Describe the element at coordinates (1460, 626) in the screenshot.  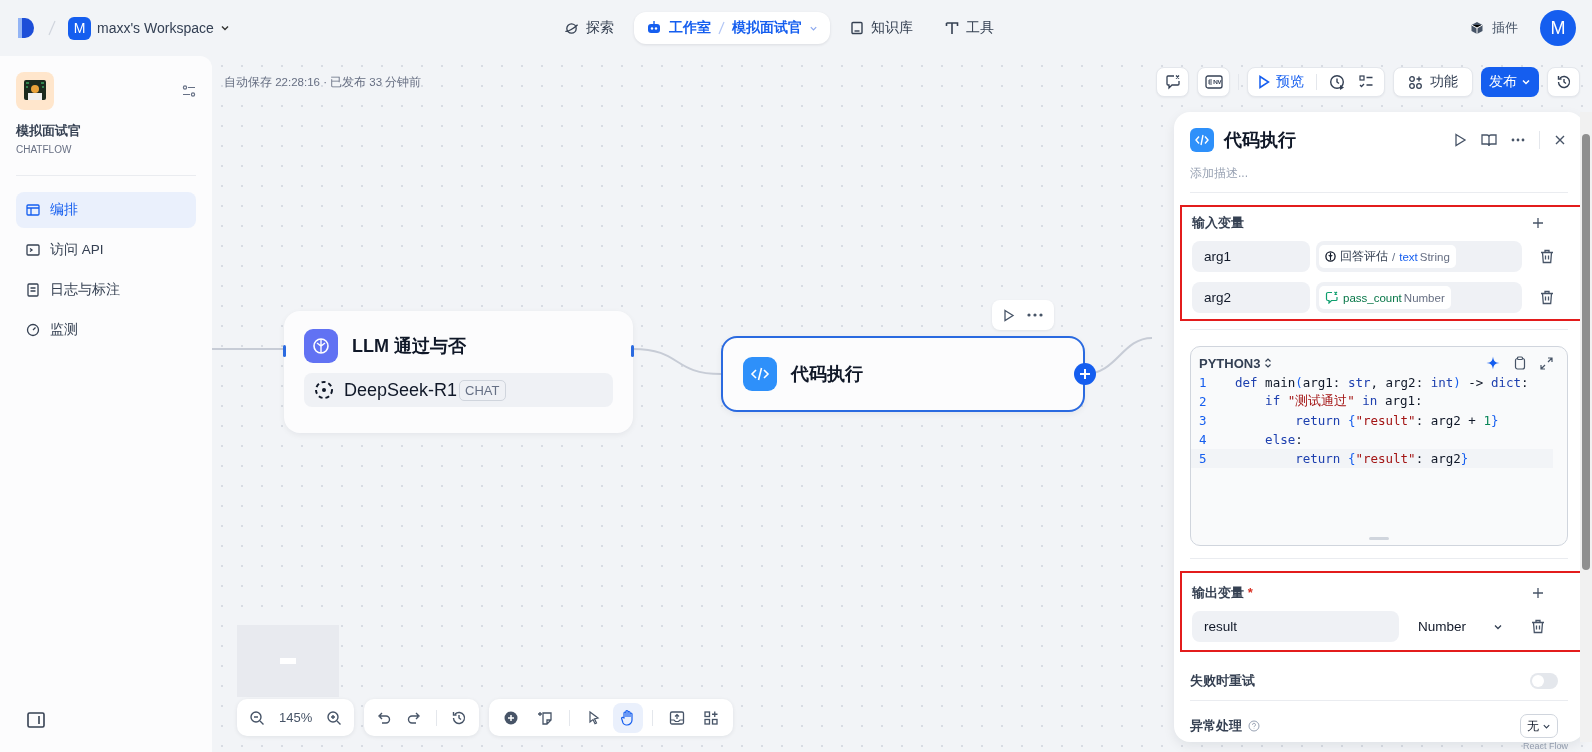
I see `type-select: Number` at that location.